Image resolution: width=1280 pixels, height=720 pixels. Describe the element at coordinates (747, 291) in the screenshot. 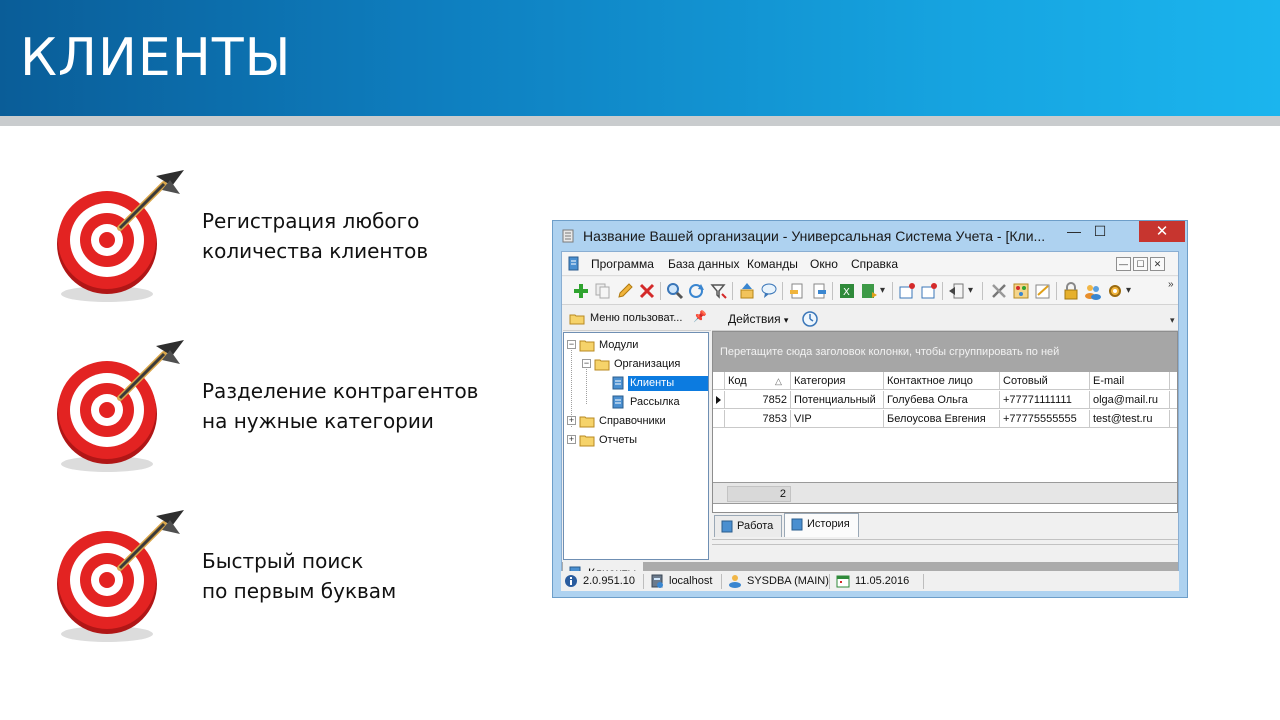

I see `up-icon` at that location.